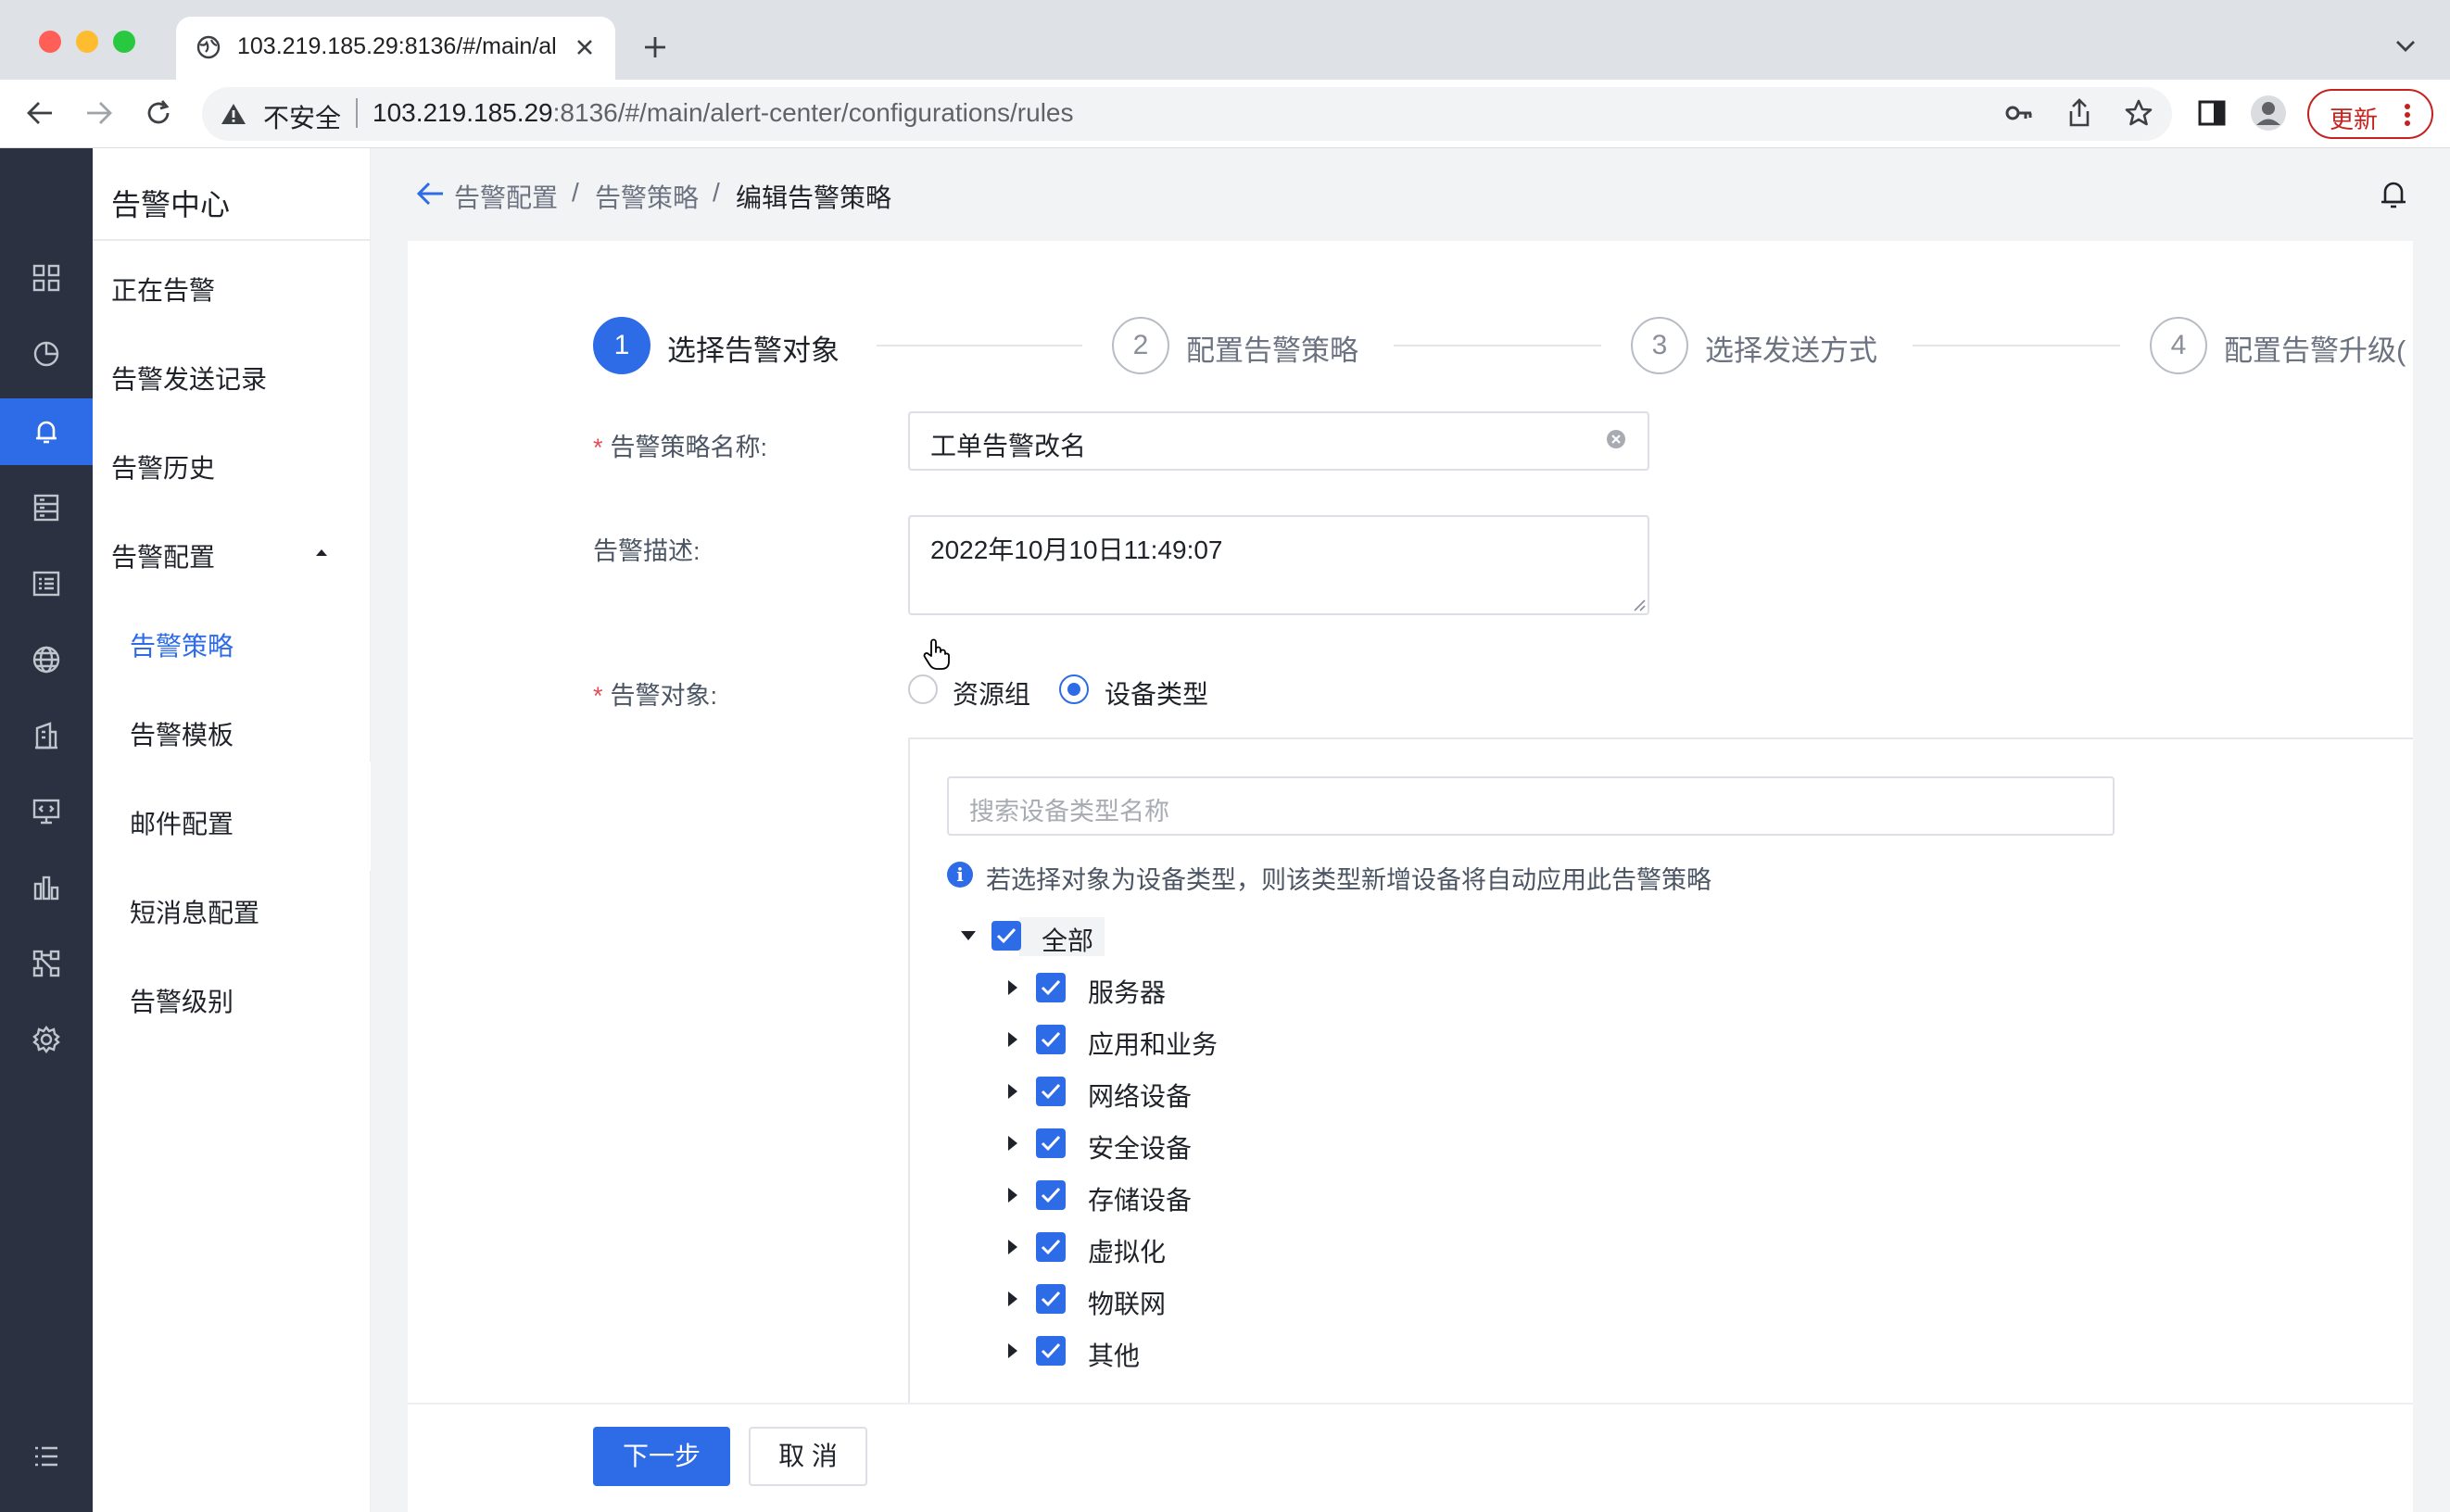 The width and height of the screenshot is (2450, 1512). I want to click on tree-checkbox-applications, so click(1051, 1039).